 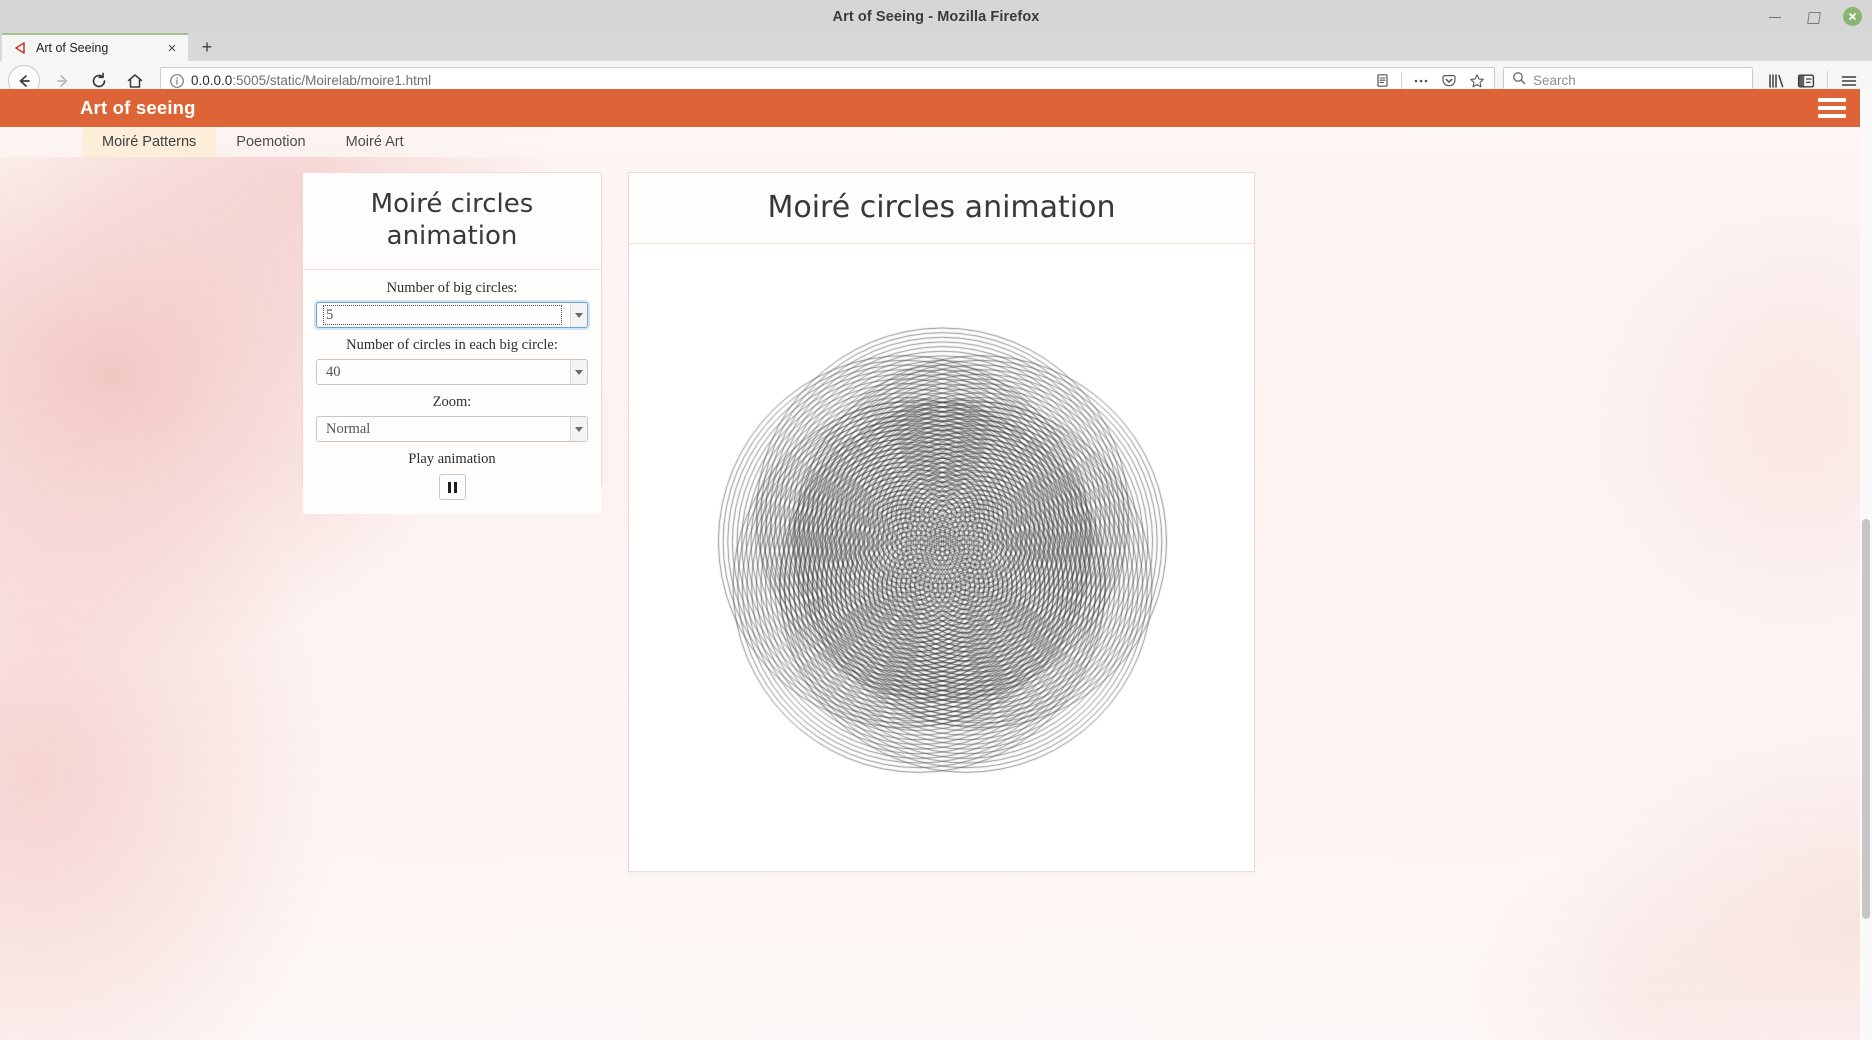 I want to click on site-brand: Art of seeing, so click(x=138, y=108).